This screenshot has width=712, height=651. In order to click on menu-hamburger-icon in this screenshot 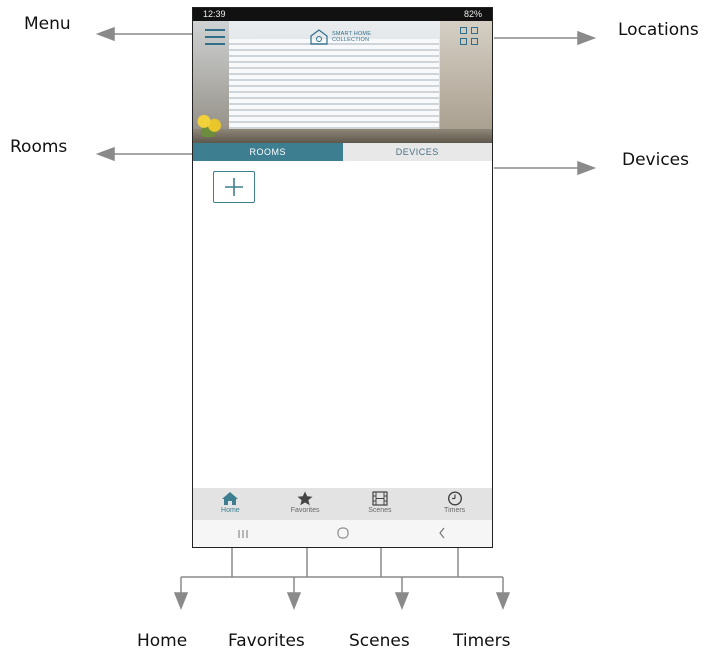, I will do `click(215, 37)`.